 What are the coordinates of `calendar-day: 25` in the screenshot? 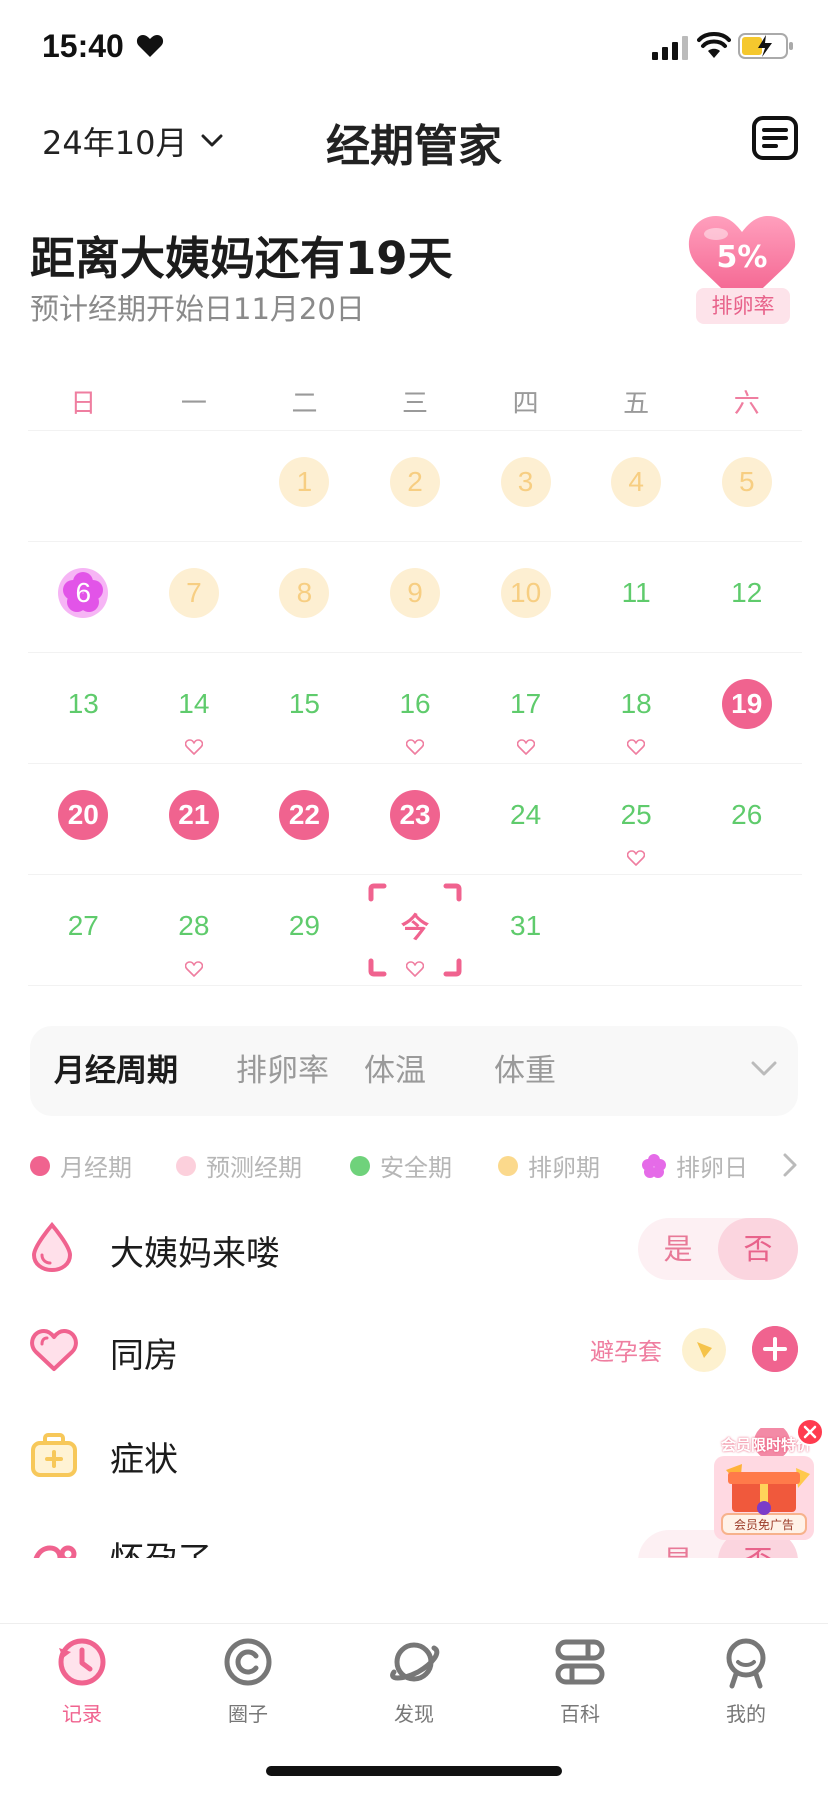 It's located at (636, 819).